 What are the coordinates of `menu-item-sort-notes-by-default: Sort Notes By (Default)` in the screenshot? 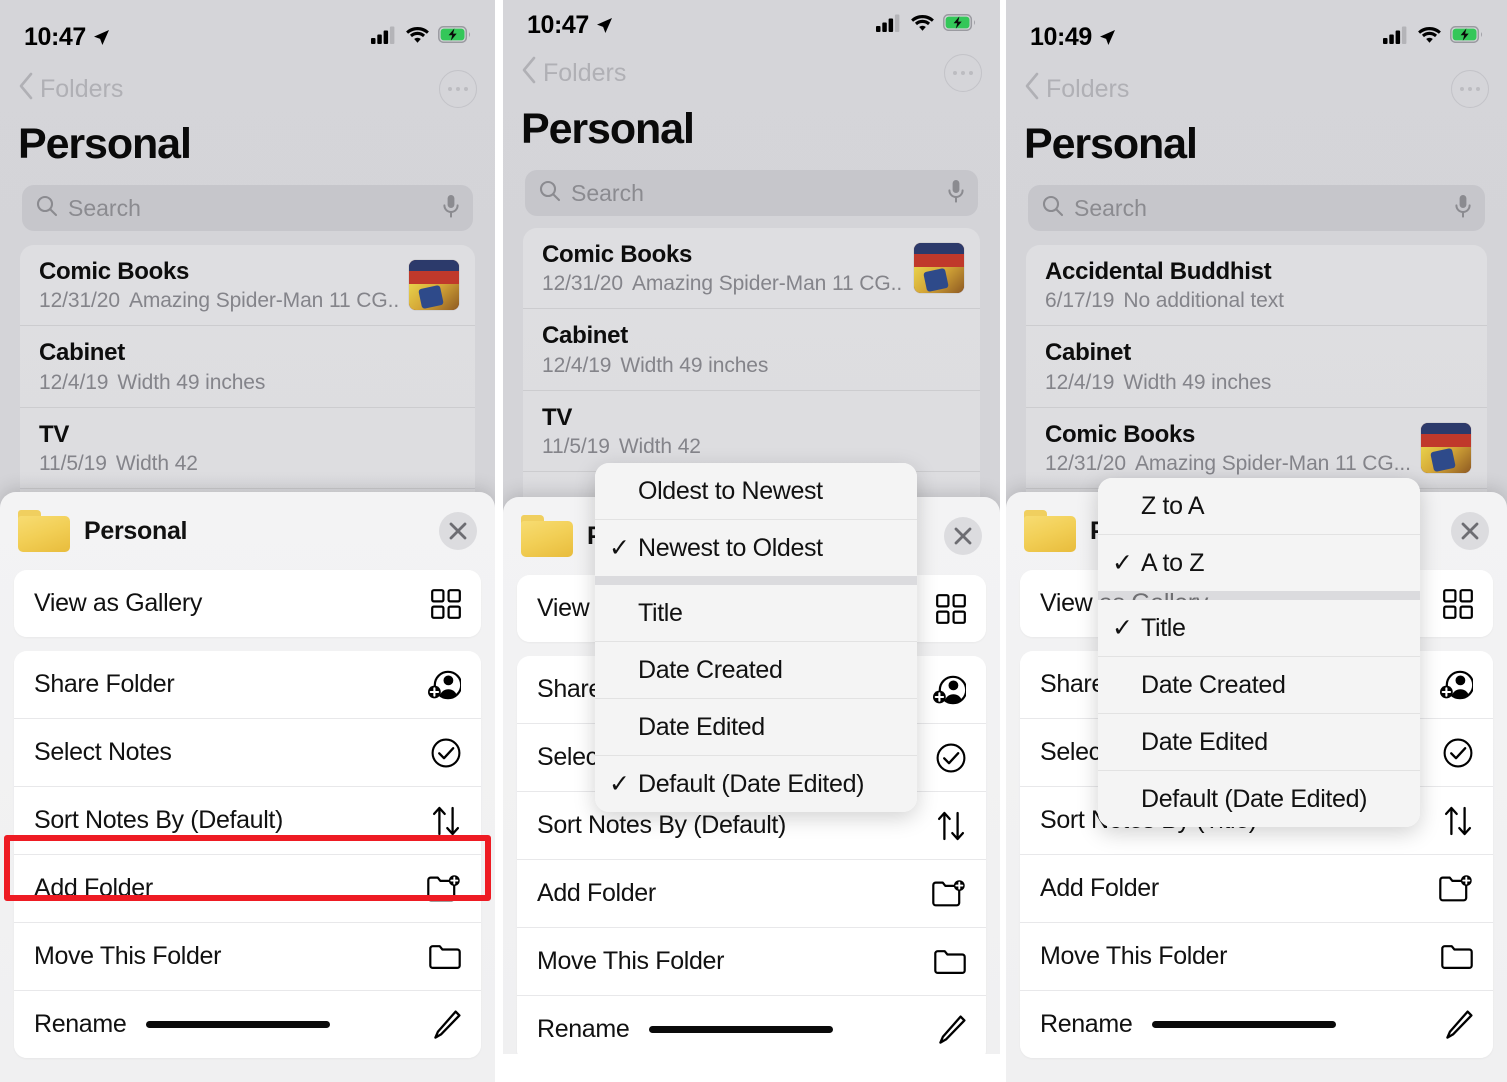 It's located at (247, 821).